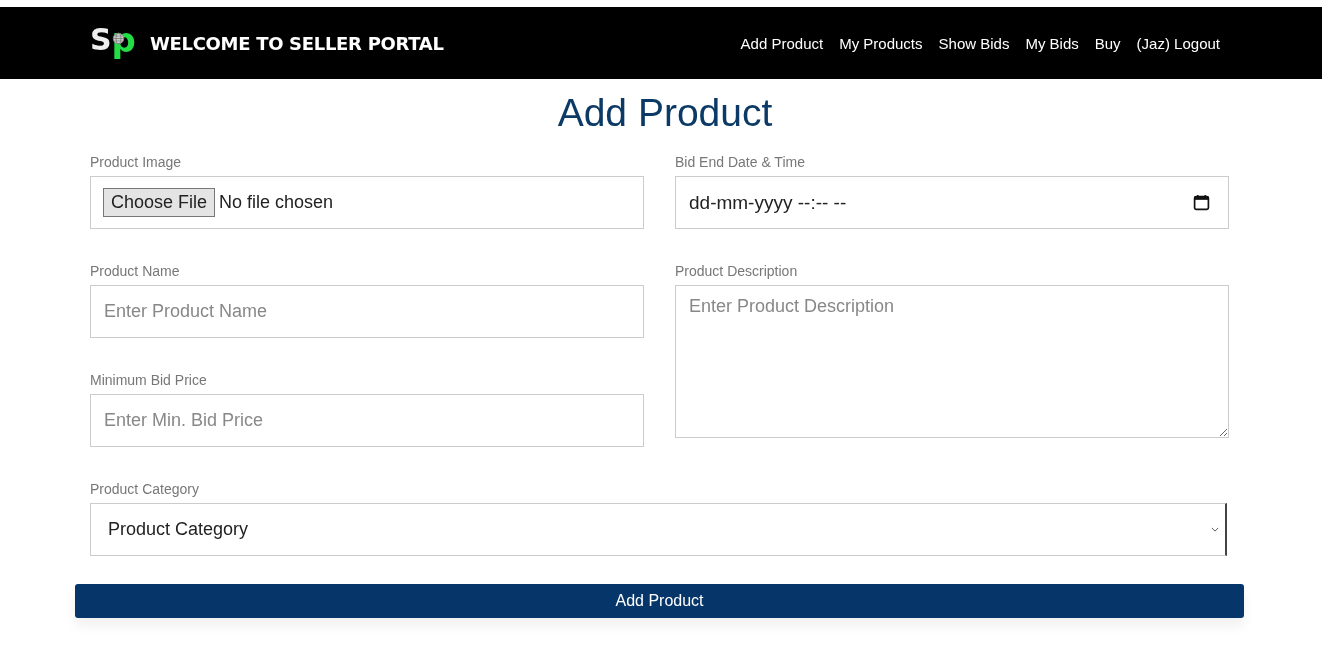 The width and height of the screenshot is (1330, 646). What do you see at coordinates (659, 601) in the screenshot?
I see `add-product-button: Add Product` at bounding box center [659, 601].